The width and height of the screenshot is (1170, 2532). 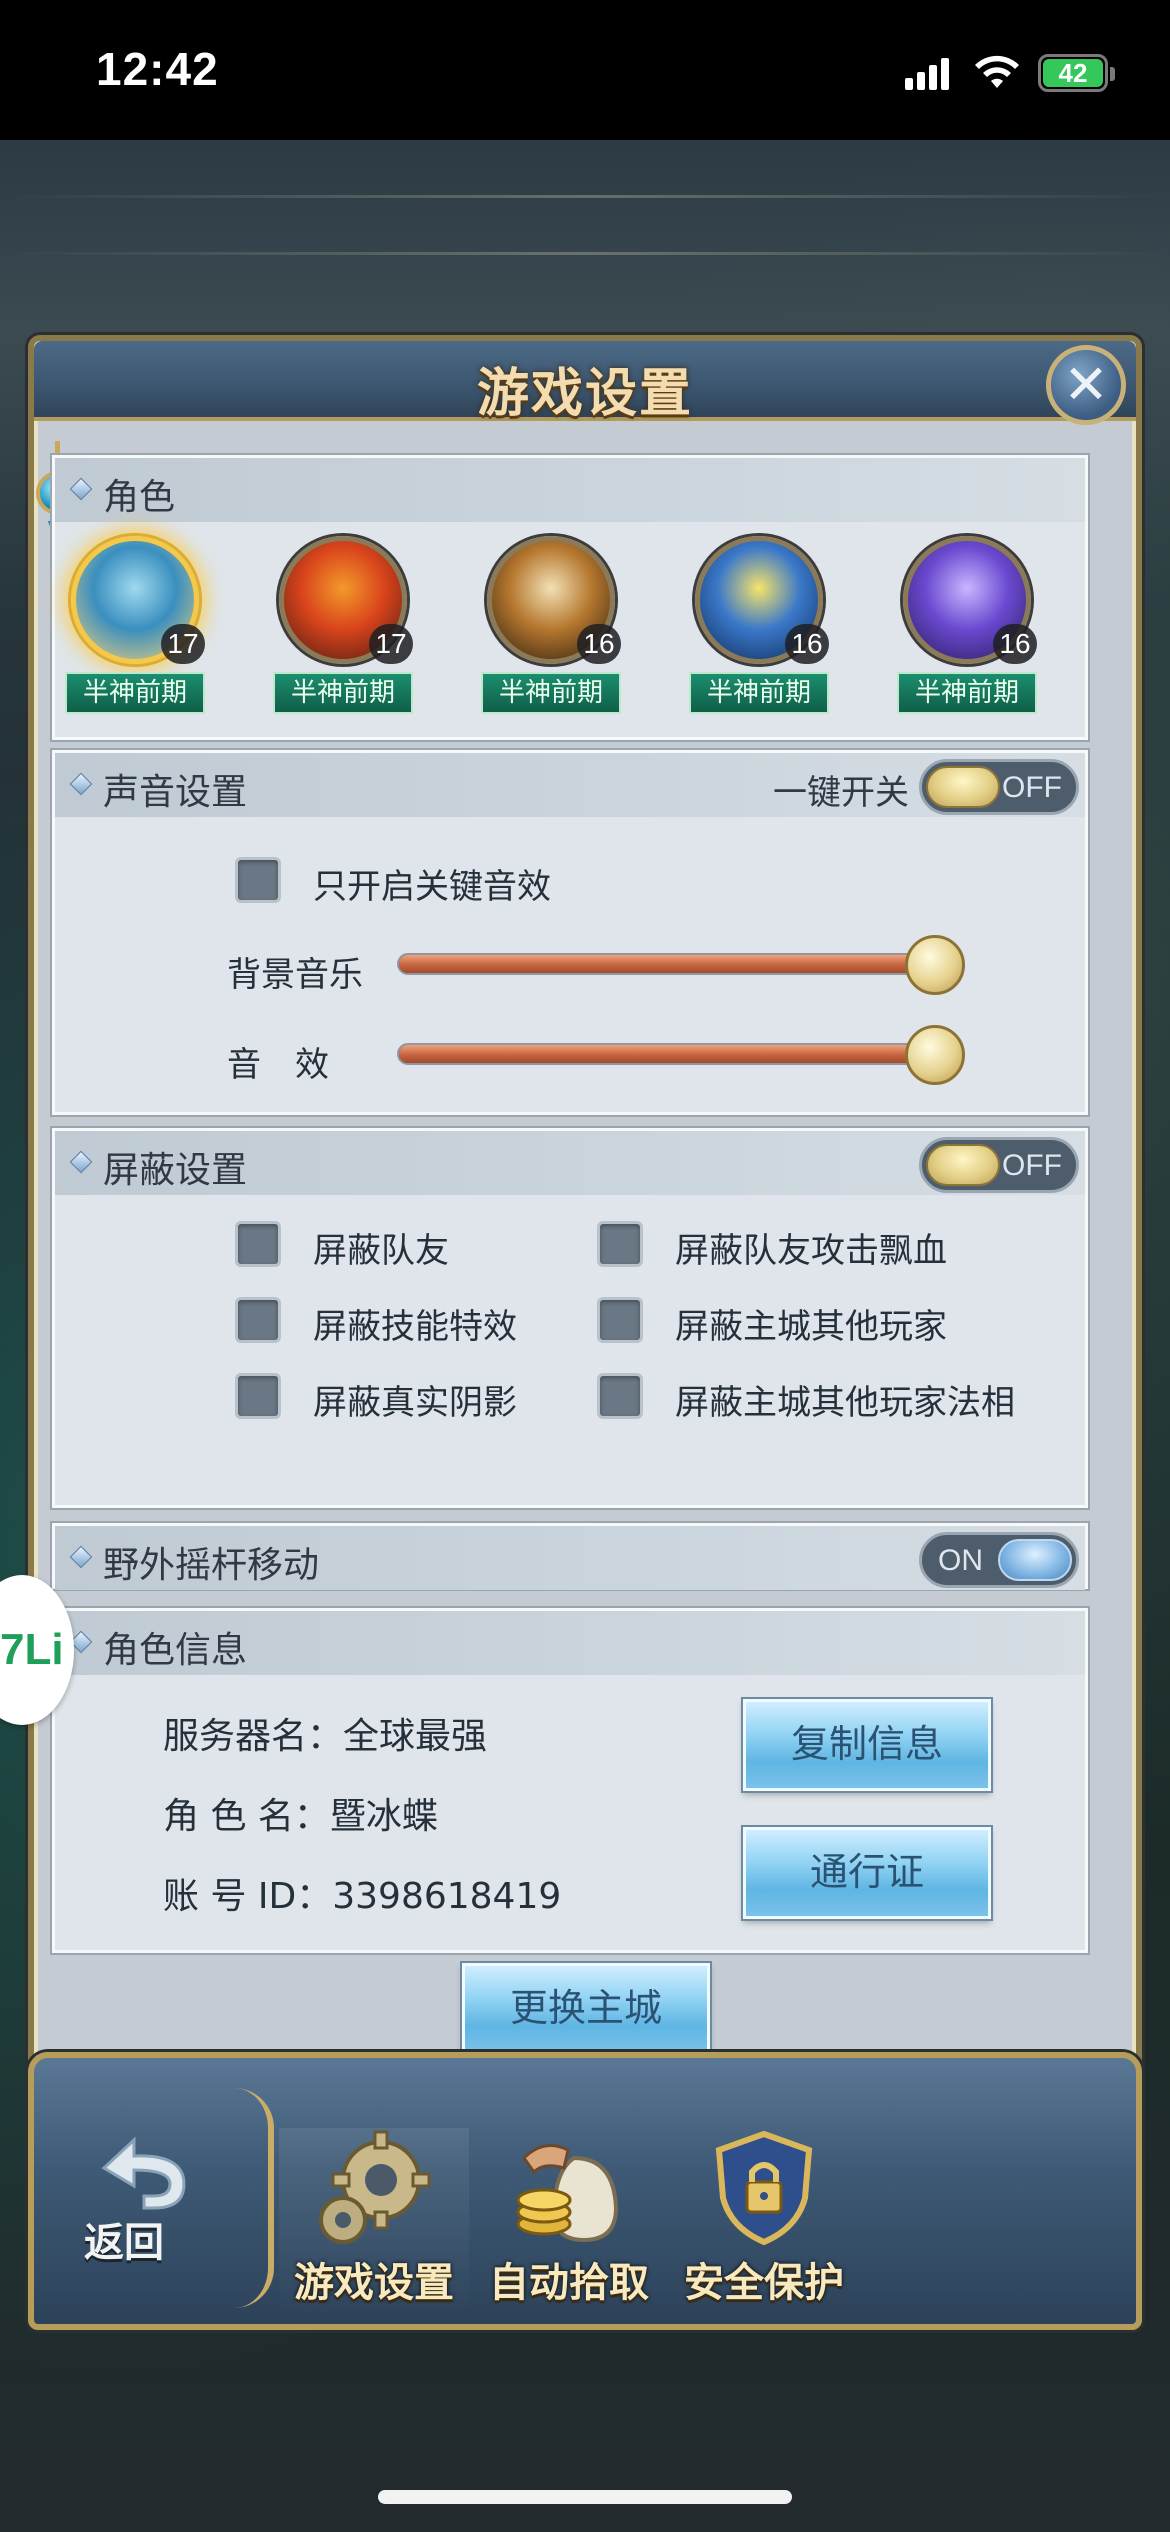 I want to click on sfx-slider, so click(x=681, y=1055).